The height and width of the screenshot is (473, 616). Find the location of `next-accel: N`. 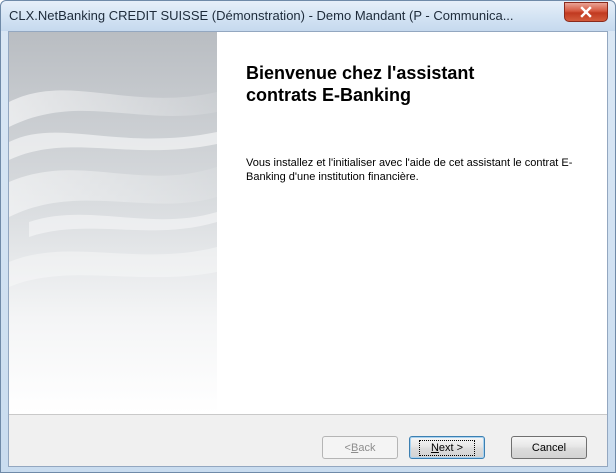

next-accel: N is located at coordinates (434, 447).